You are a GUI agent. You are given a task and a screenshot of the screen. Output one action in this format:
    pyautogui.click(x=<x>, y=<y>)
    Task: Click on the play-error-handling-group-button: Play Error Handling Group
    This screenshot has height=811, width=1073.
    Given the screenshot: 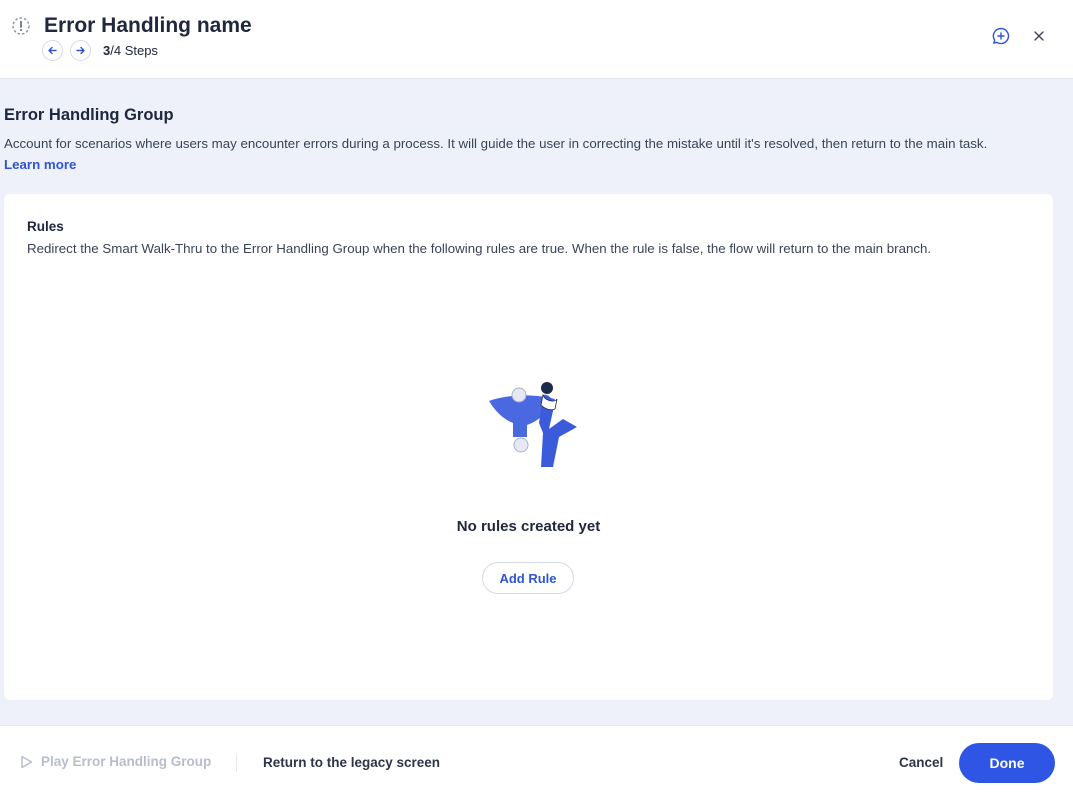 What is the action you would take?
    pyautogui.click(x=115, y=761)
    